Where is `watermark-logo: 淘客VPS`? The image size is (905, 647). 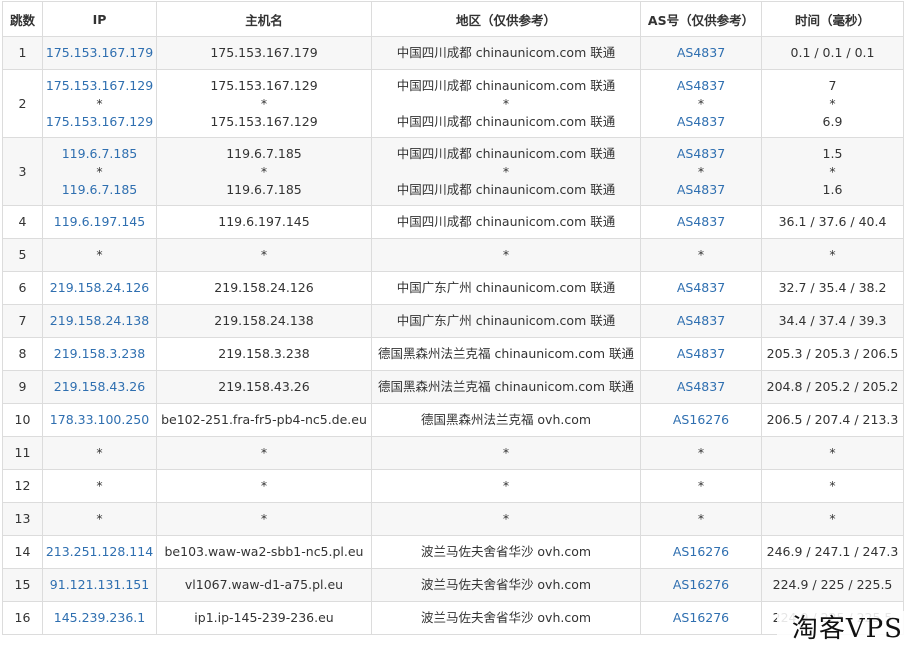
watermark-logo: 淘客VPS is located at coordinates (841, 629).